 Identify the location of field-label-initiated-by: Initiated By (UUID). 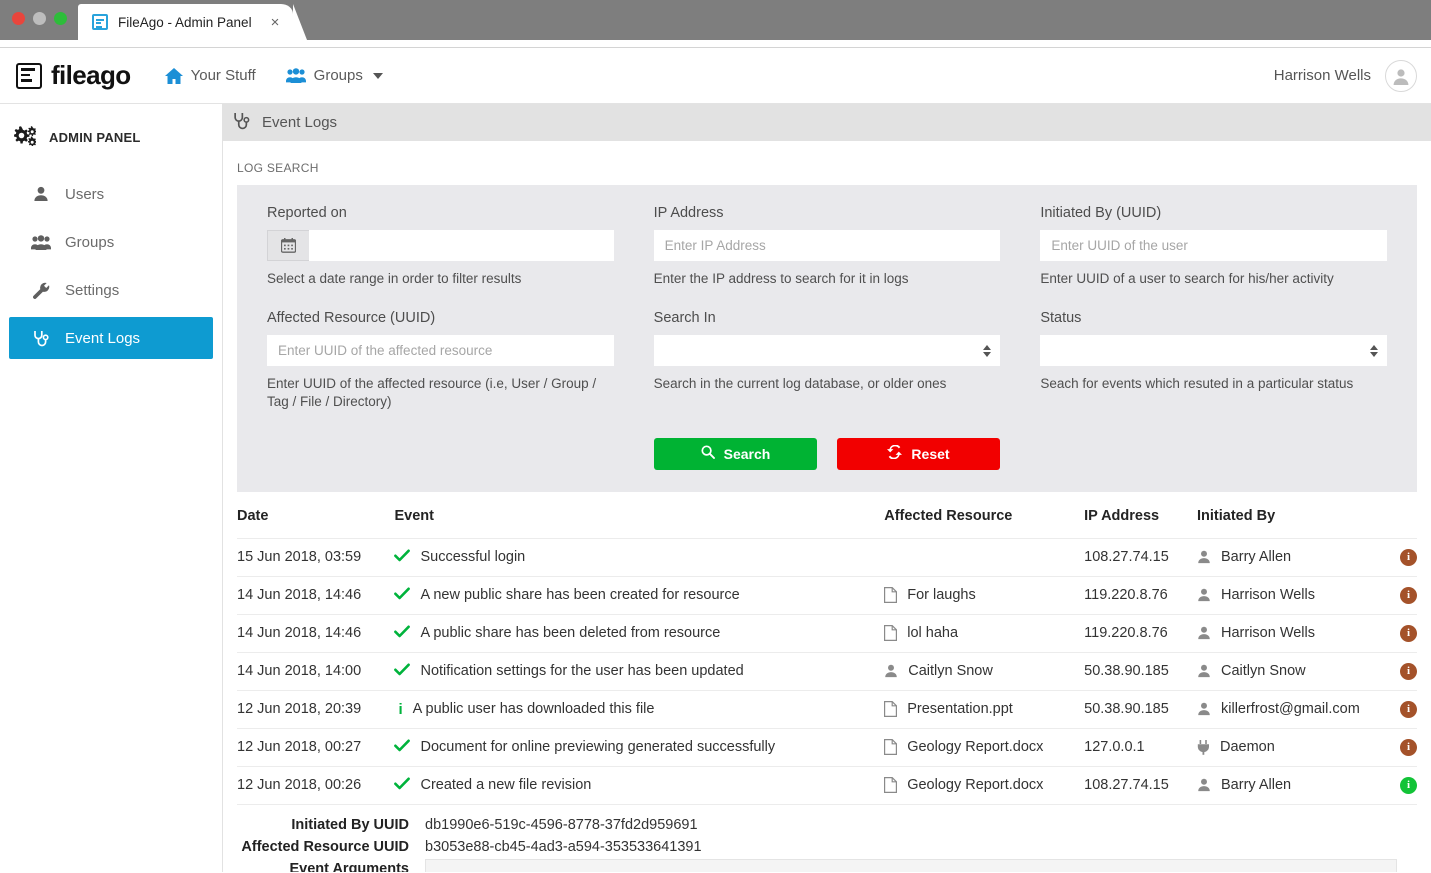
(1101, 213).